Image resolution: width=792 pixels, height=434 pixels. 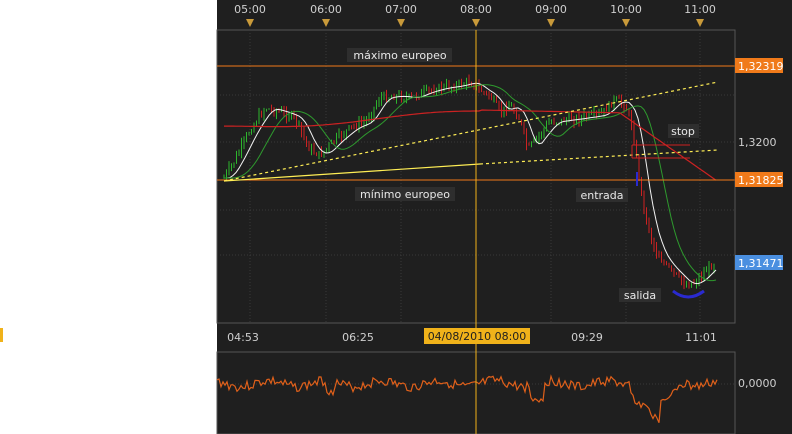 What do you see at coordinates (250, 9) in the screenshot?
I see `top-time-label: 05:00` at bounding box center [250, 9].